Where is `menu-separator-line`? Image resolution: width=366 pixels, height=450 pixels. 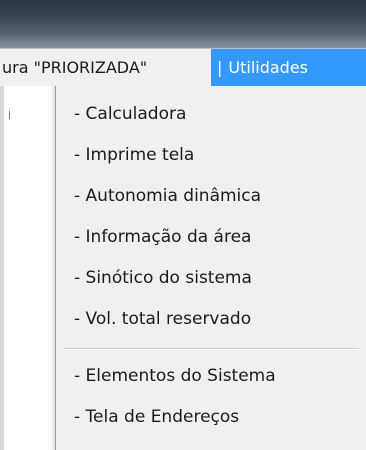
menu-separator-line is located at coordinates (211, 349).